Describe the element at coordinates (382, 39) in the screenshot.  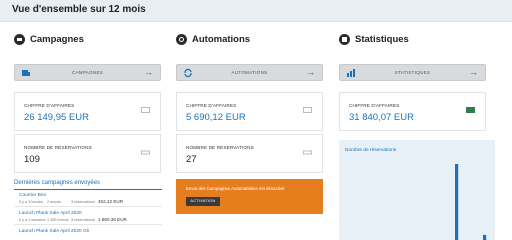
I see `statistiques-title: Statistiques` at that location.